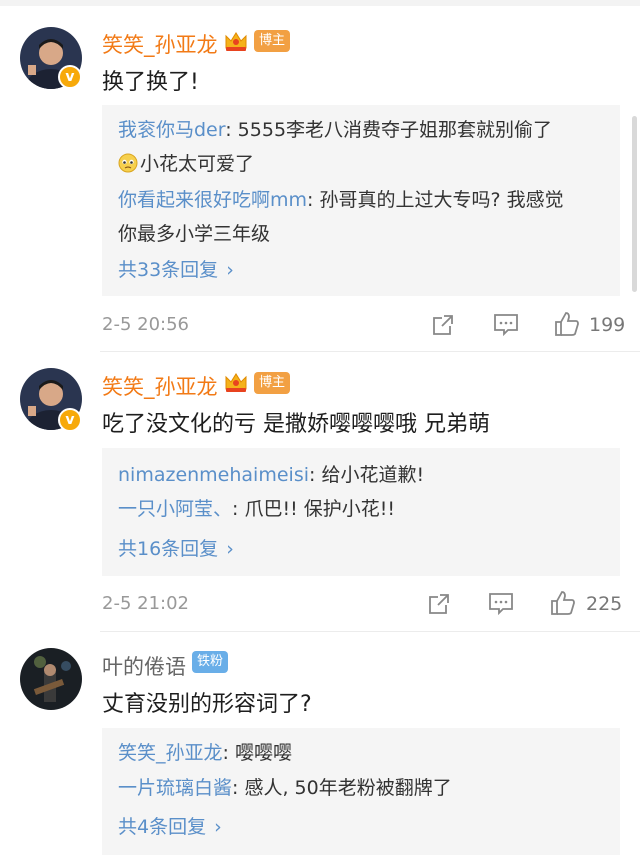  Describe the element at coordinates (212, 200) in the screenshot. I see `reply-author: 你看起来很好吃啊mm` at that location.